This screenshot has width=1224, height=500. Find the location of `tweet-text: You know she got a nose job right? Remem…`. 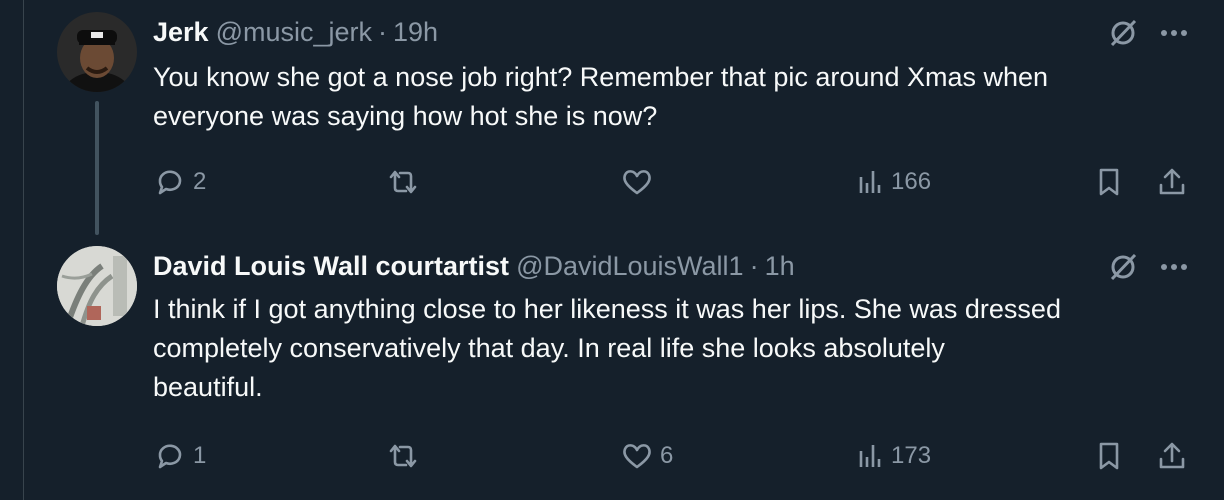

tweet-text: You know she got a nose job right? Remem… is located at coordinates (601, 96).